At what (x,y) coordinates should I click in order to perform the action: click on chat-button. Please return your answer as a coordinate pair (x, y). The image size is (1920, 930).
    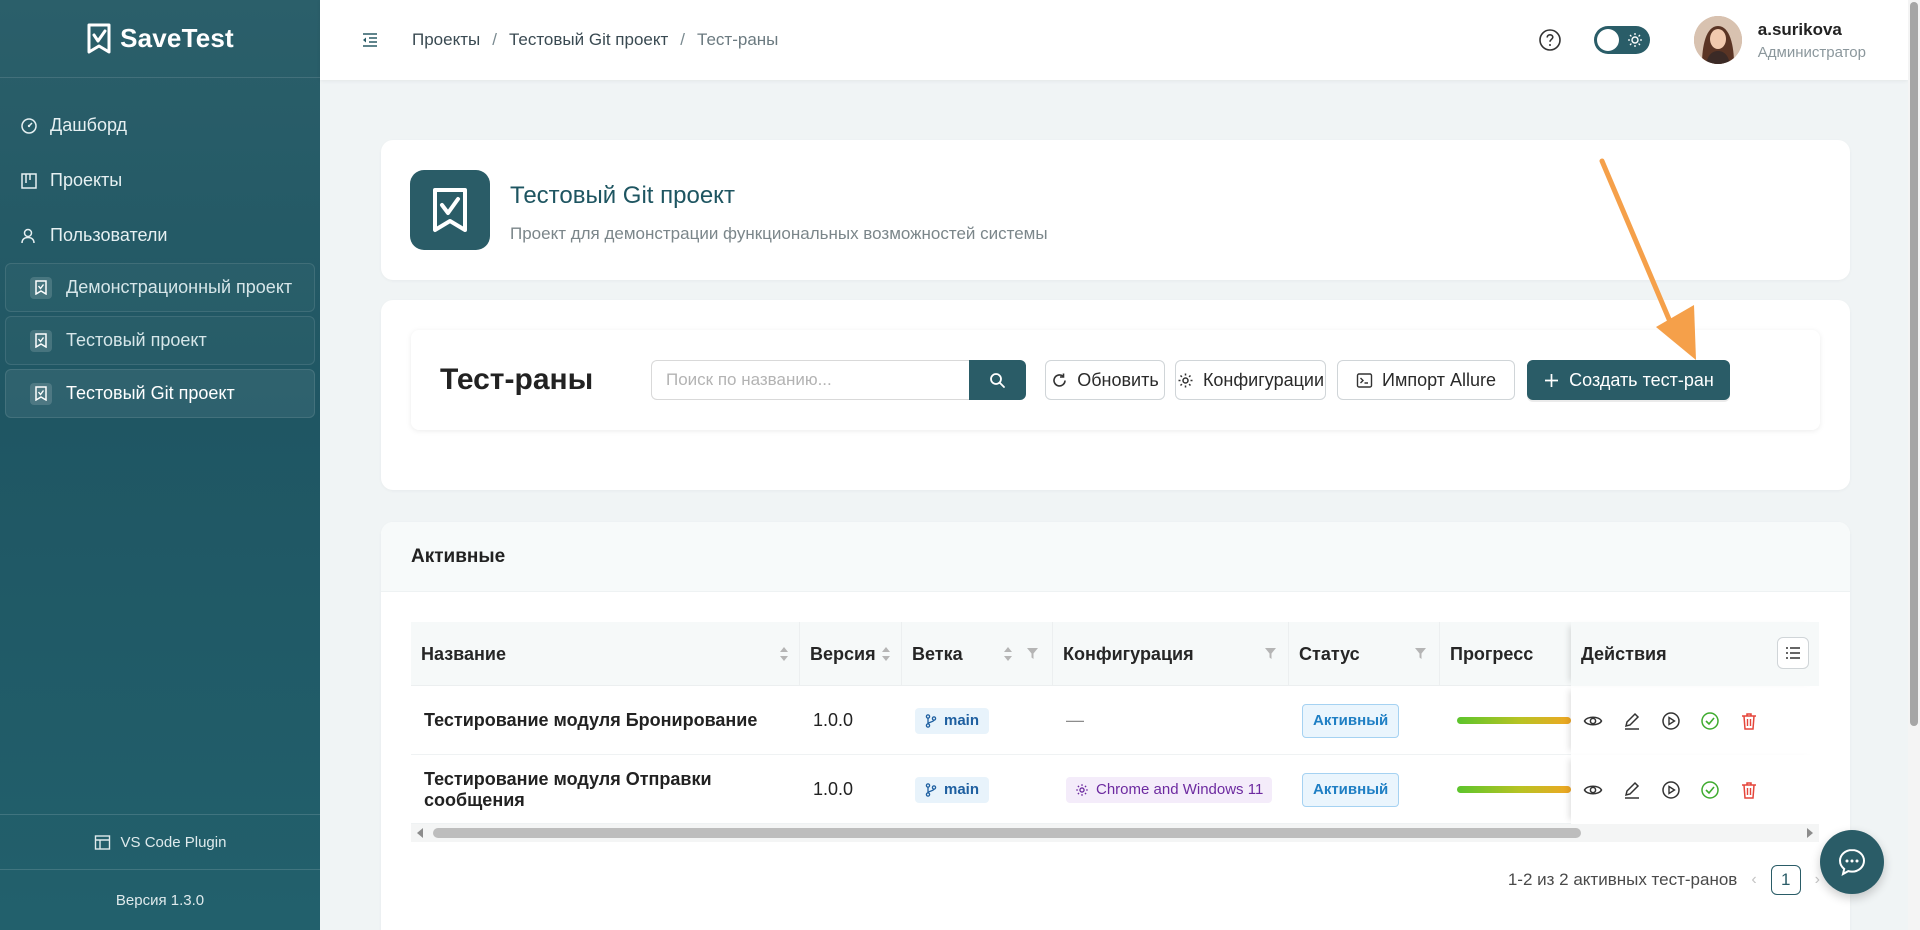
    Looking at the image, I should click on (1852, 862).